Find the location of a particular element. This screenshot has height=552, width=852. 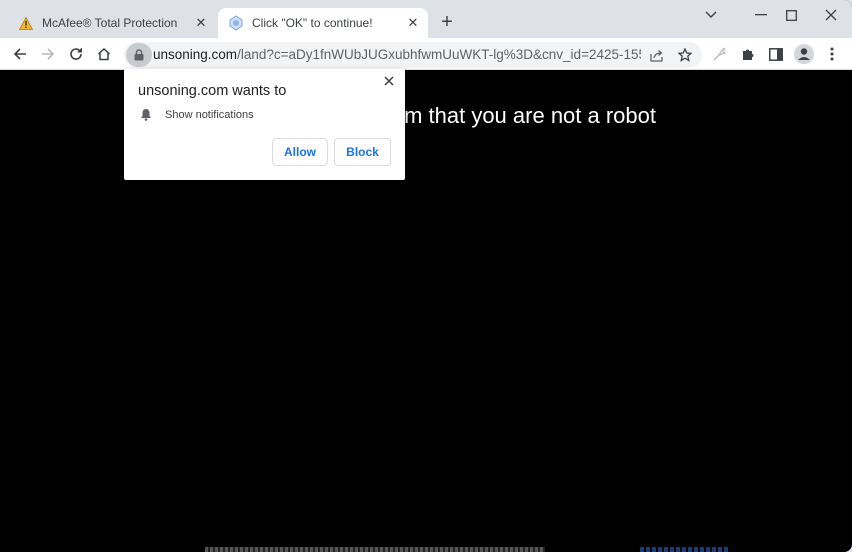

bell-icon is located at coordinates (146, 115).